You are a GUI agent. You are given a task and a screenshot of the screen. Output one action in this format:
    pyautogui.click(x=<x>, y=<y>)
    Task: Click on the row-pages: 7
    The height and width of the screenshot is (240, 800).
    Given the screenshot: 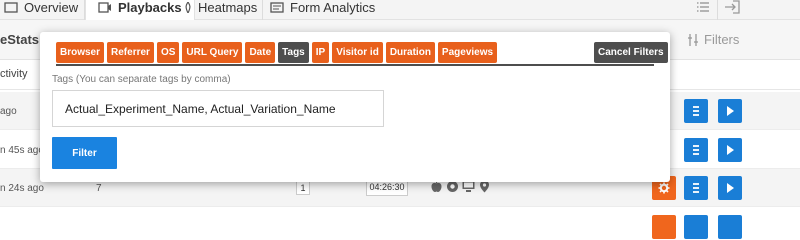 What is the action you would take?
    pyautogui.click(x=99, y=188)
    